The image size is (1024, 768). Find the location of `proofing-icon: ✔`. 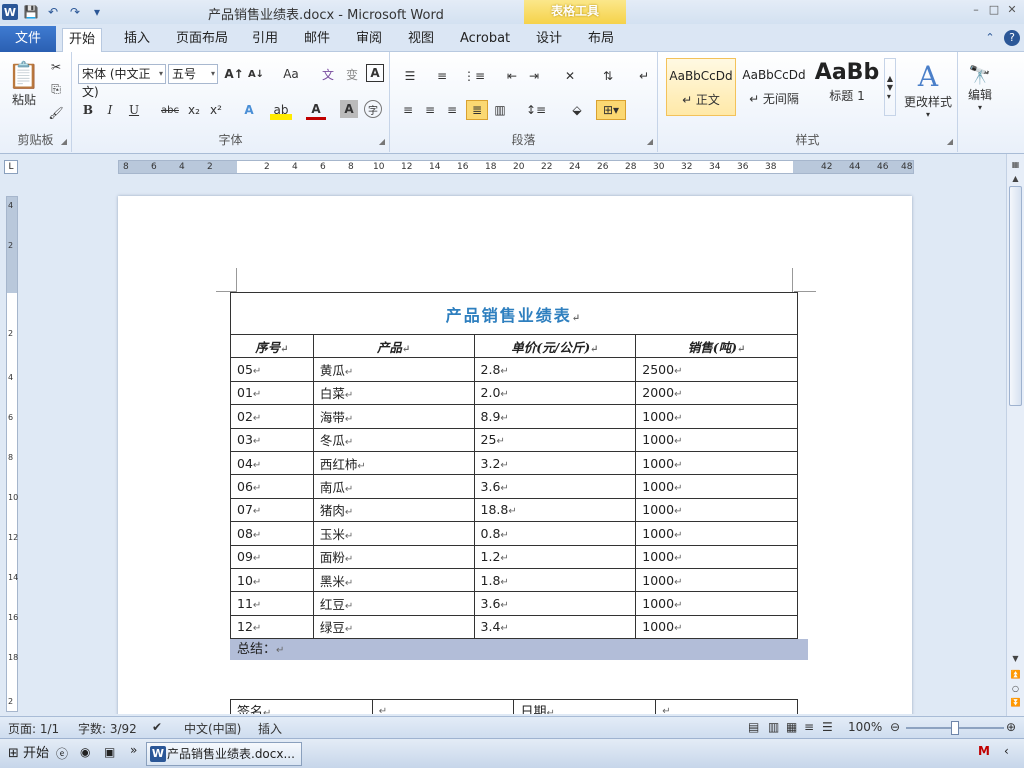

proofing-icon: ✔ is located at coordinates (157, 727).